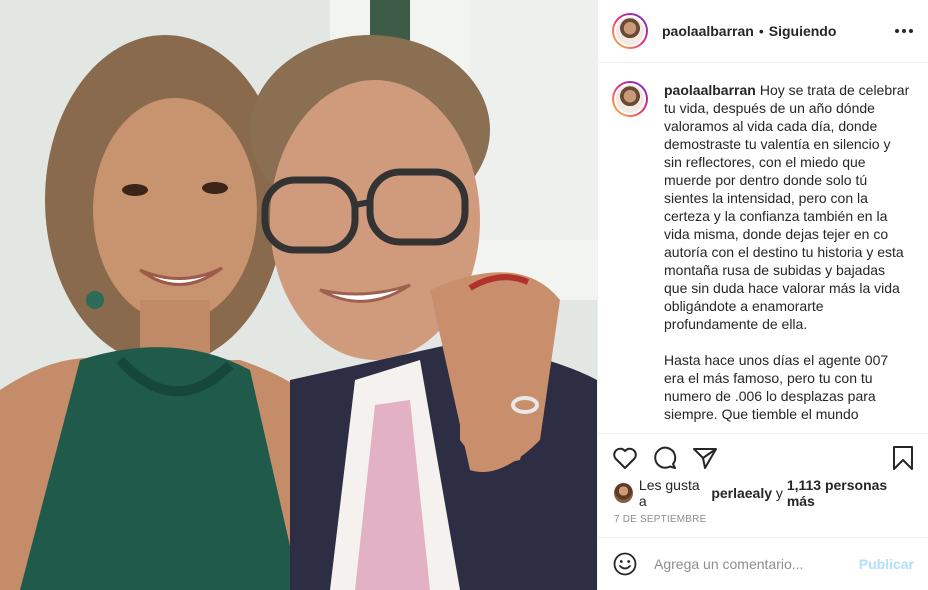 This screenshot has height=590, width=928. I want to click on caption-username: paolaalbarran, so click(710, 90).